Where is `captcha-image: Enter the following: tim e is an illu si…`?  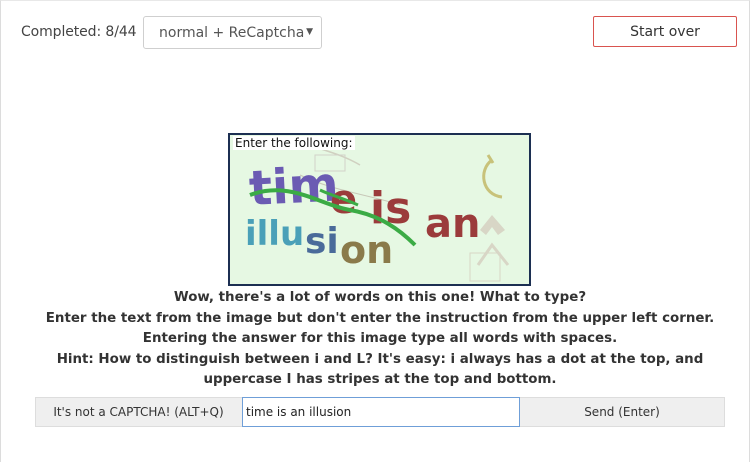 captcha-image: Enter the following: tim e is an illu si… is located at coordinates (379, 209).